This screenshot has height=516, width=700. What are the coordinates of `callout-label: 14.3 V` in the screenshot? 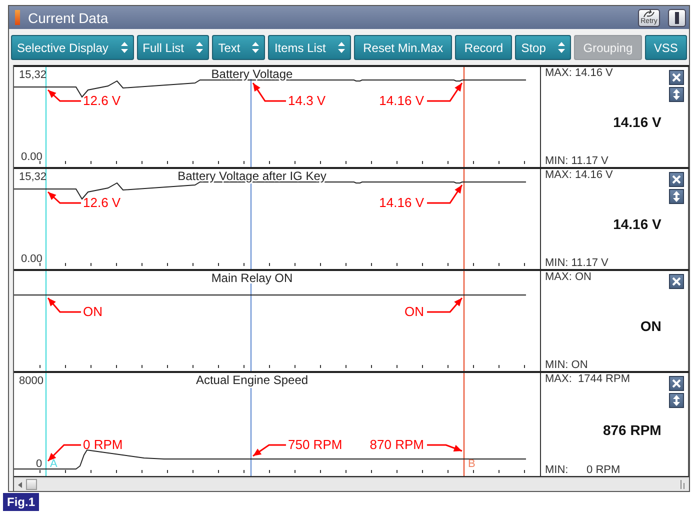 It's located at (307, 100).